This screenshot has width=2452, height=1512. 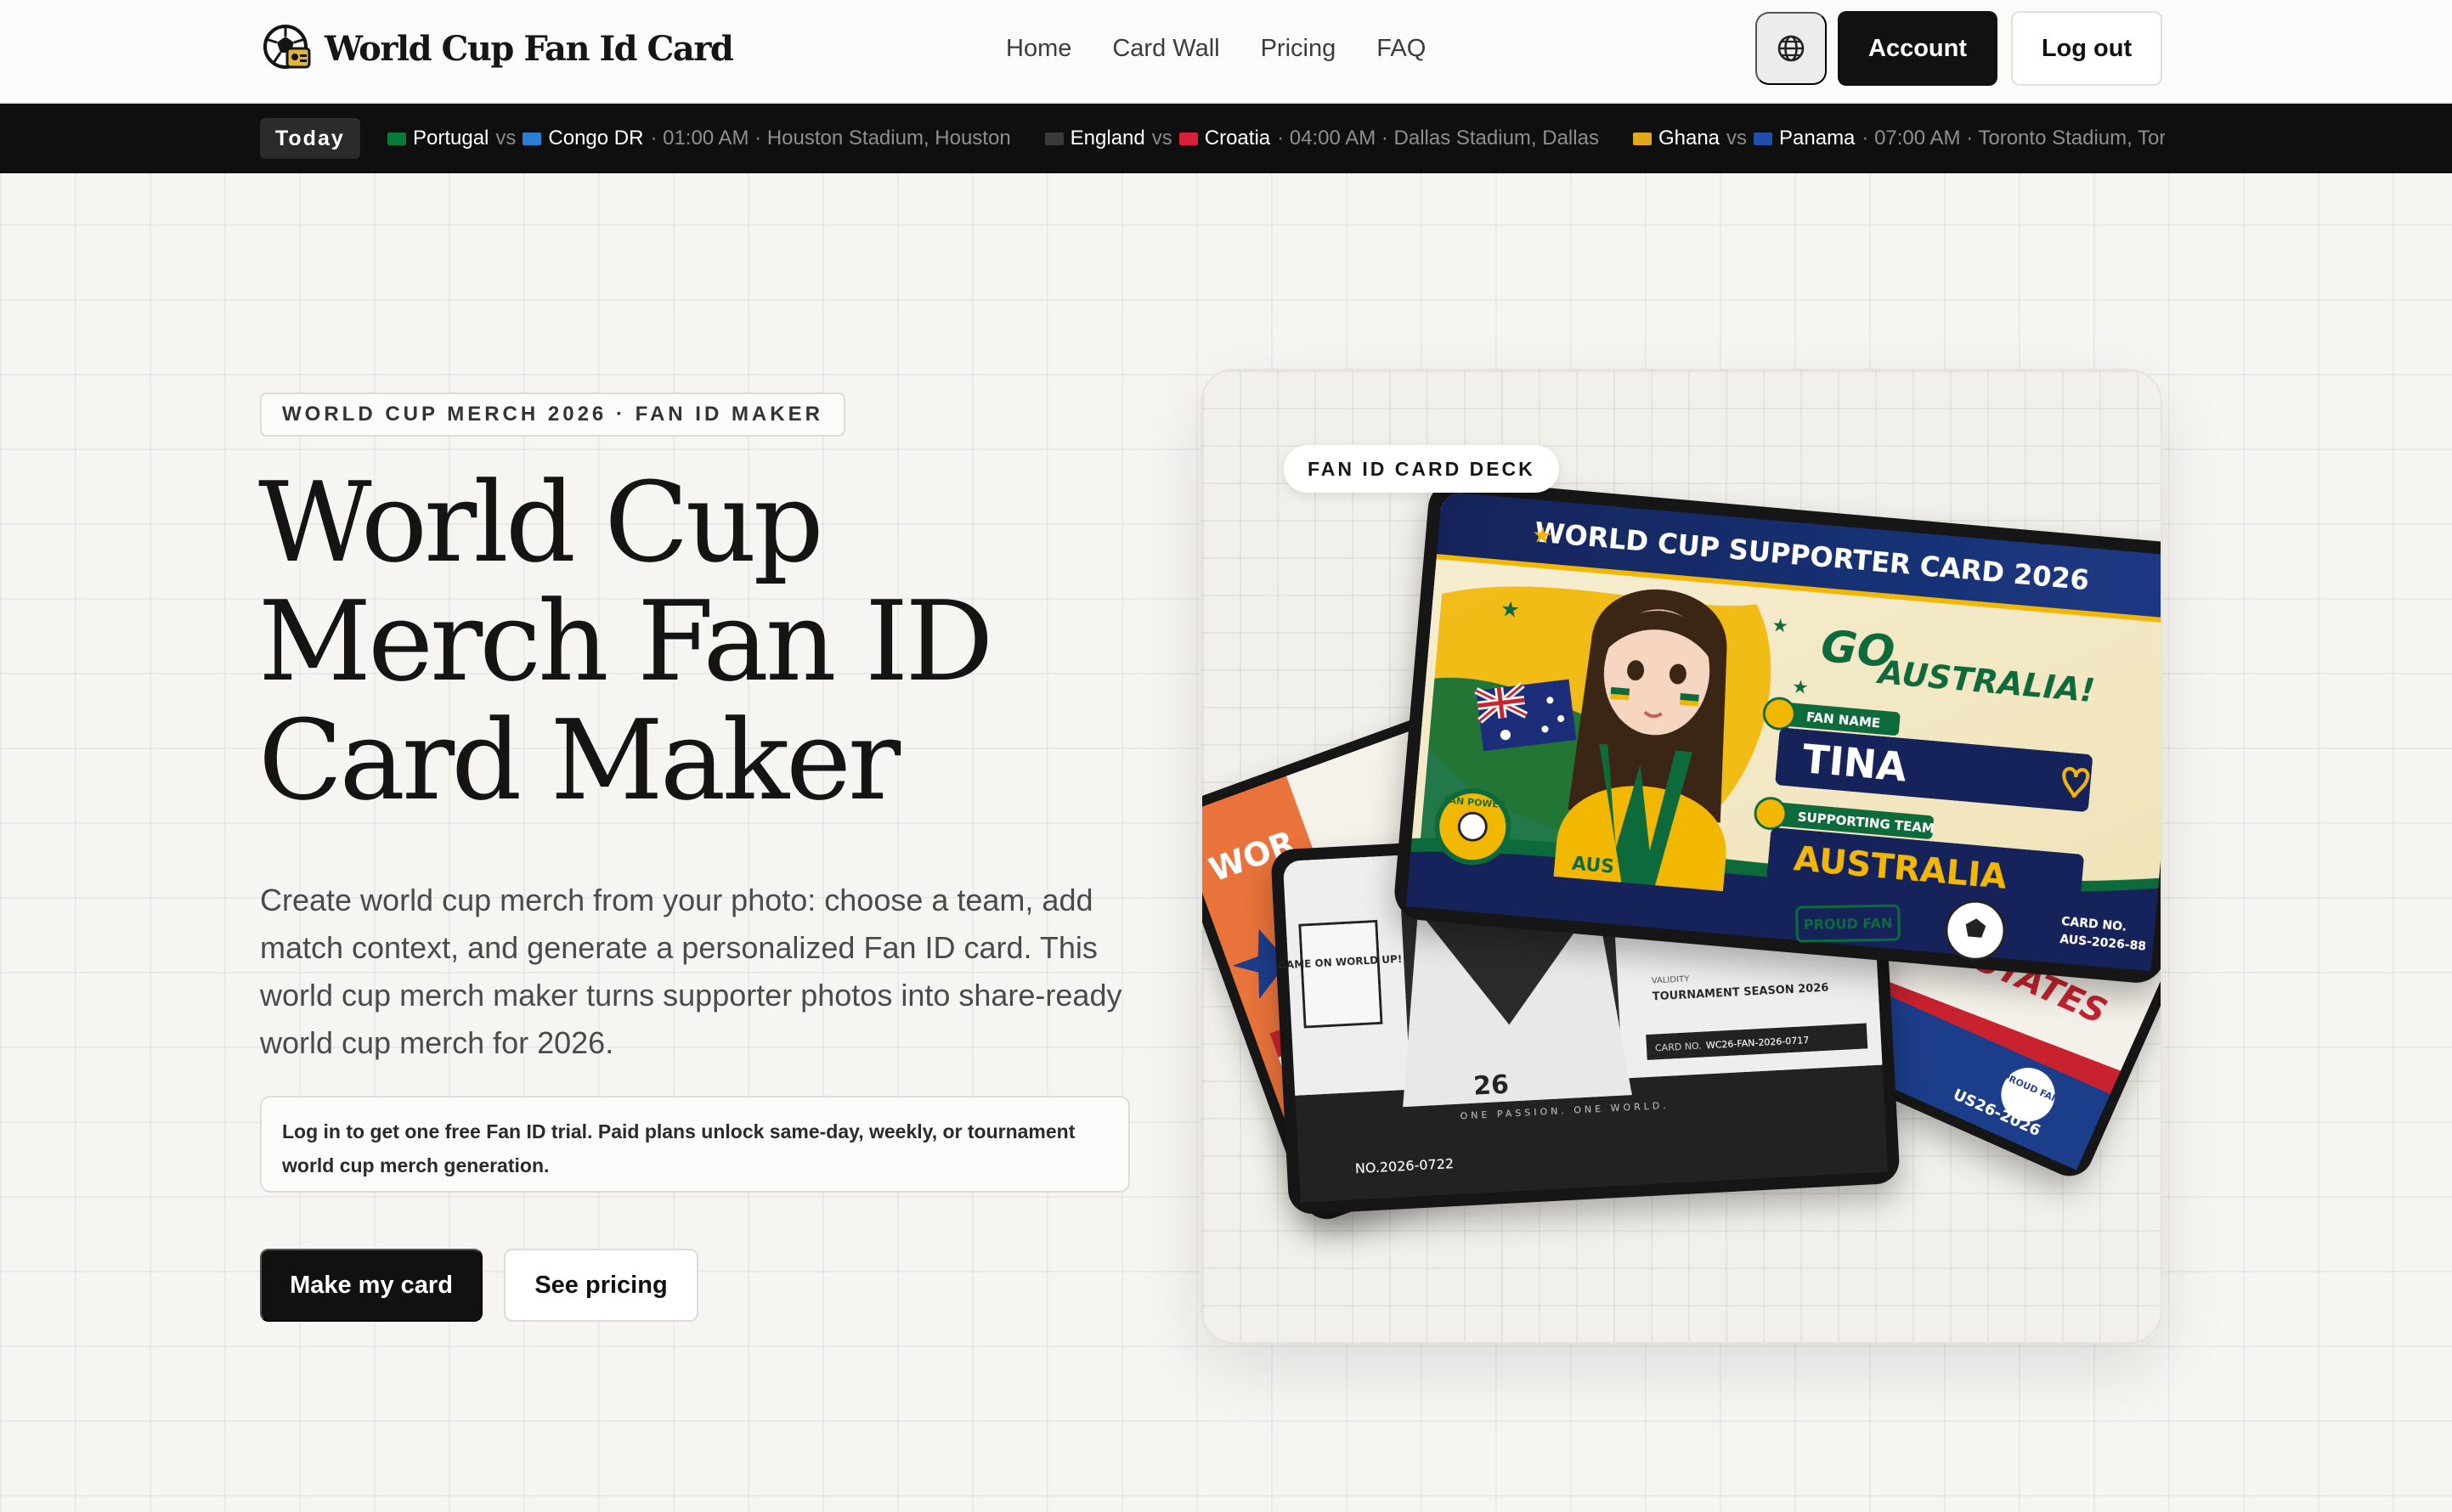 I want to click on hero-eyebrow: WORLD CUP MERCH 2026 · FAN ID MAKER, so click(x=552, y=414).